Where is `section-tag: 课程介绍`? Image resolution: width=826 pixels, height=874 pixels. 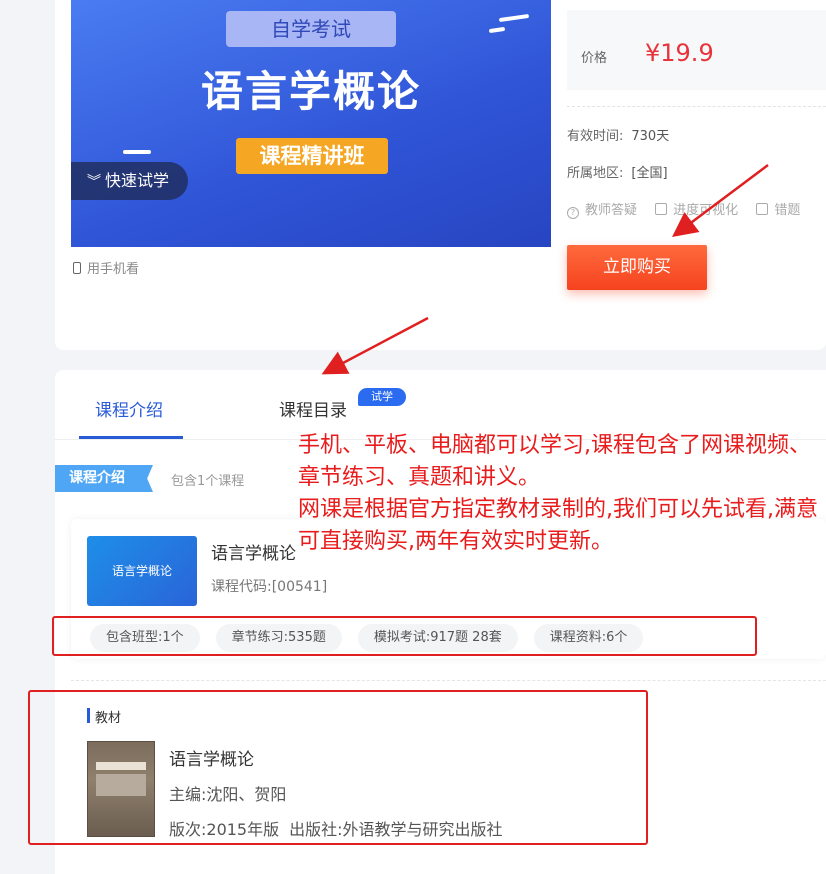
section-tag: 课程介绍 is located at coordinates (104, 478).